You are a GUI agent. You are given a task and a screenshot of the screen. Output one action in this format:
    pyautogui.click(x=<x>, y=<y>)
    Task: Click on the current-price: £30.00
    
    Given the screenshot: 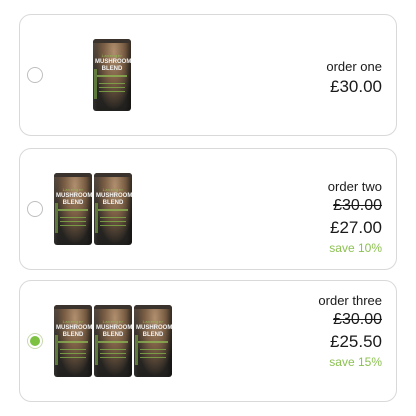 What is the action you would take?
    pyautogui.click(x=356, y=86)
    